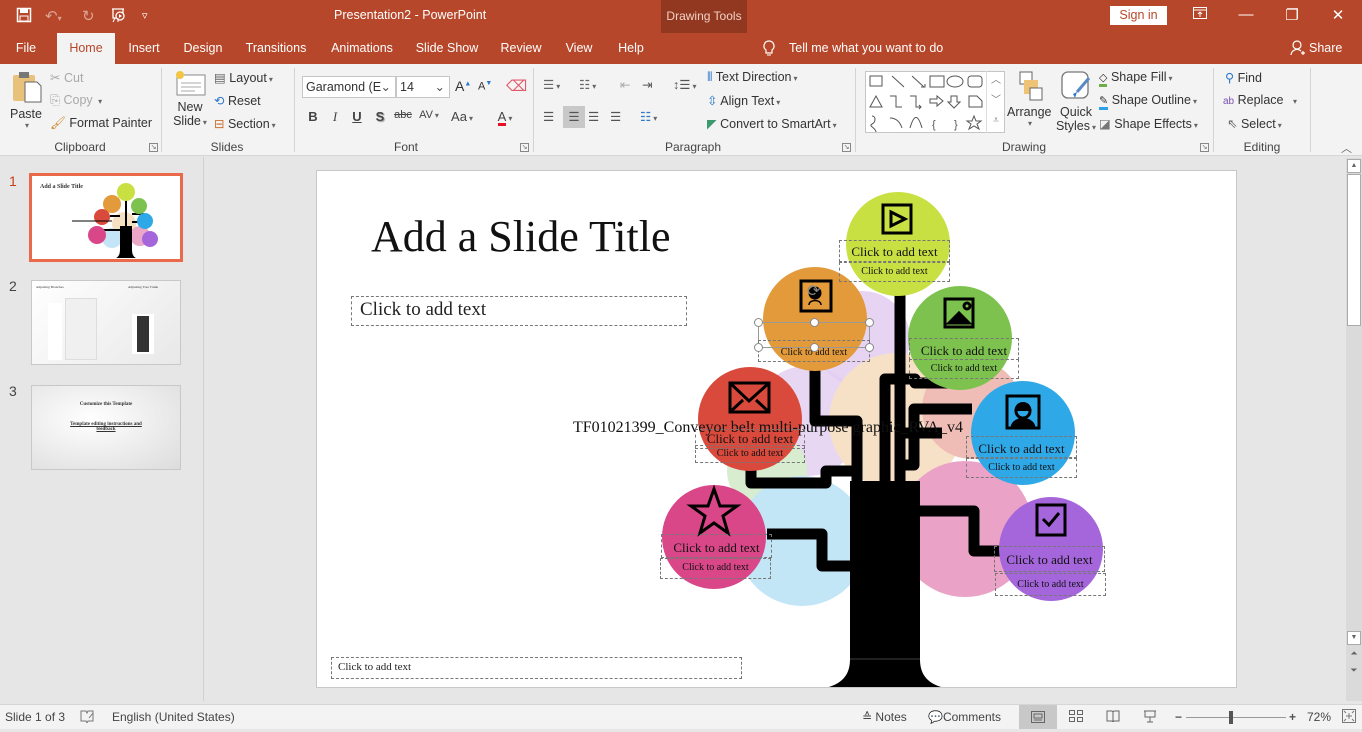 This screenshot has width=1362, height=732. Describe the element at coordinates (1021, 468) in the screenshot. I see `node-sub-person: Click to add text` at that location.